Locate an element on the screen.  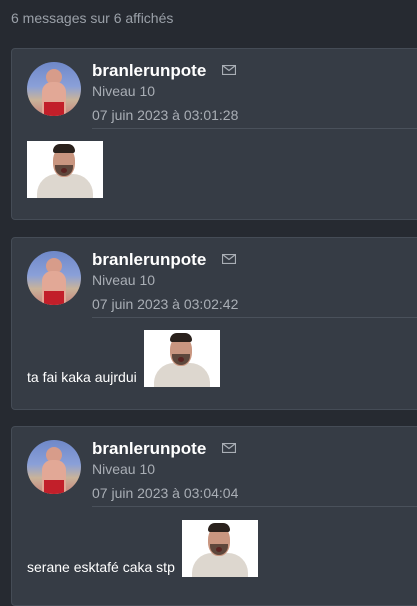
message-content: ta fai kaka aujrdui is located at coordinates (123, 358).